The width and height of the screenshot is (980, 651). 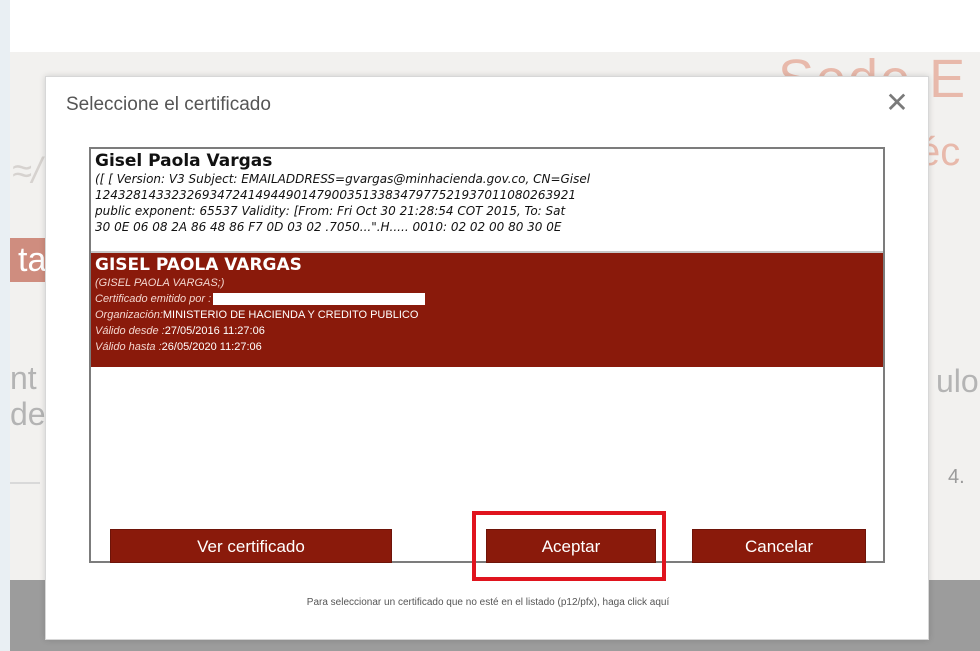 I want to click on organization-label: Organización:, so click(x=129, y=315).